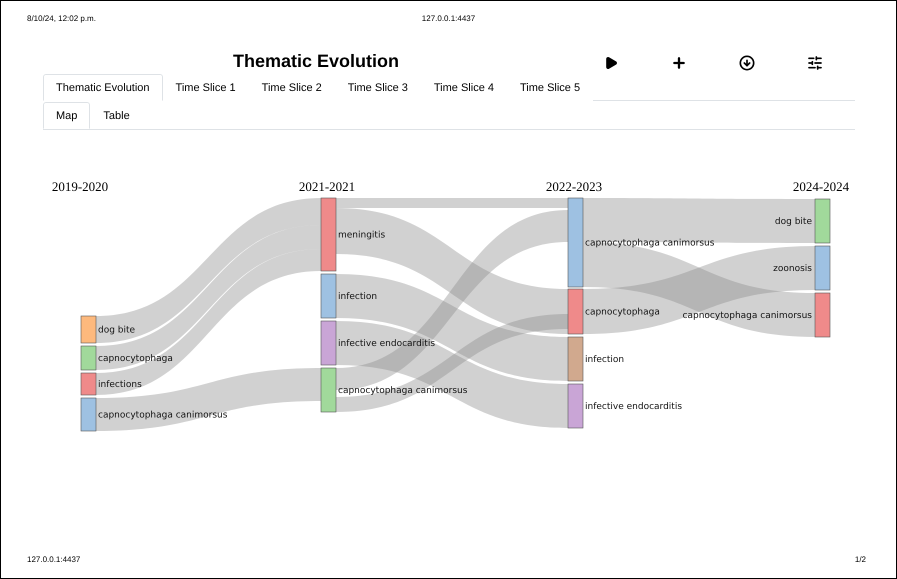 The width and height of the screenshot is (897, 579). I want to click on theme-label: zoonosis, so click(792, 269).